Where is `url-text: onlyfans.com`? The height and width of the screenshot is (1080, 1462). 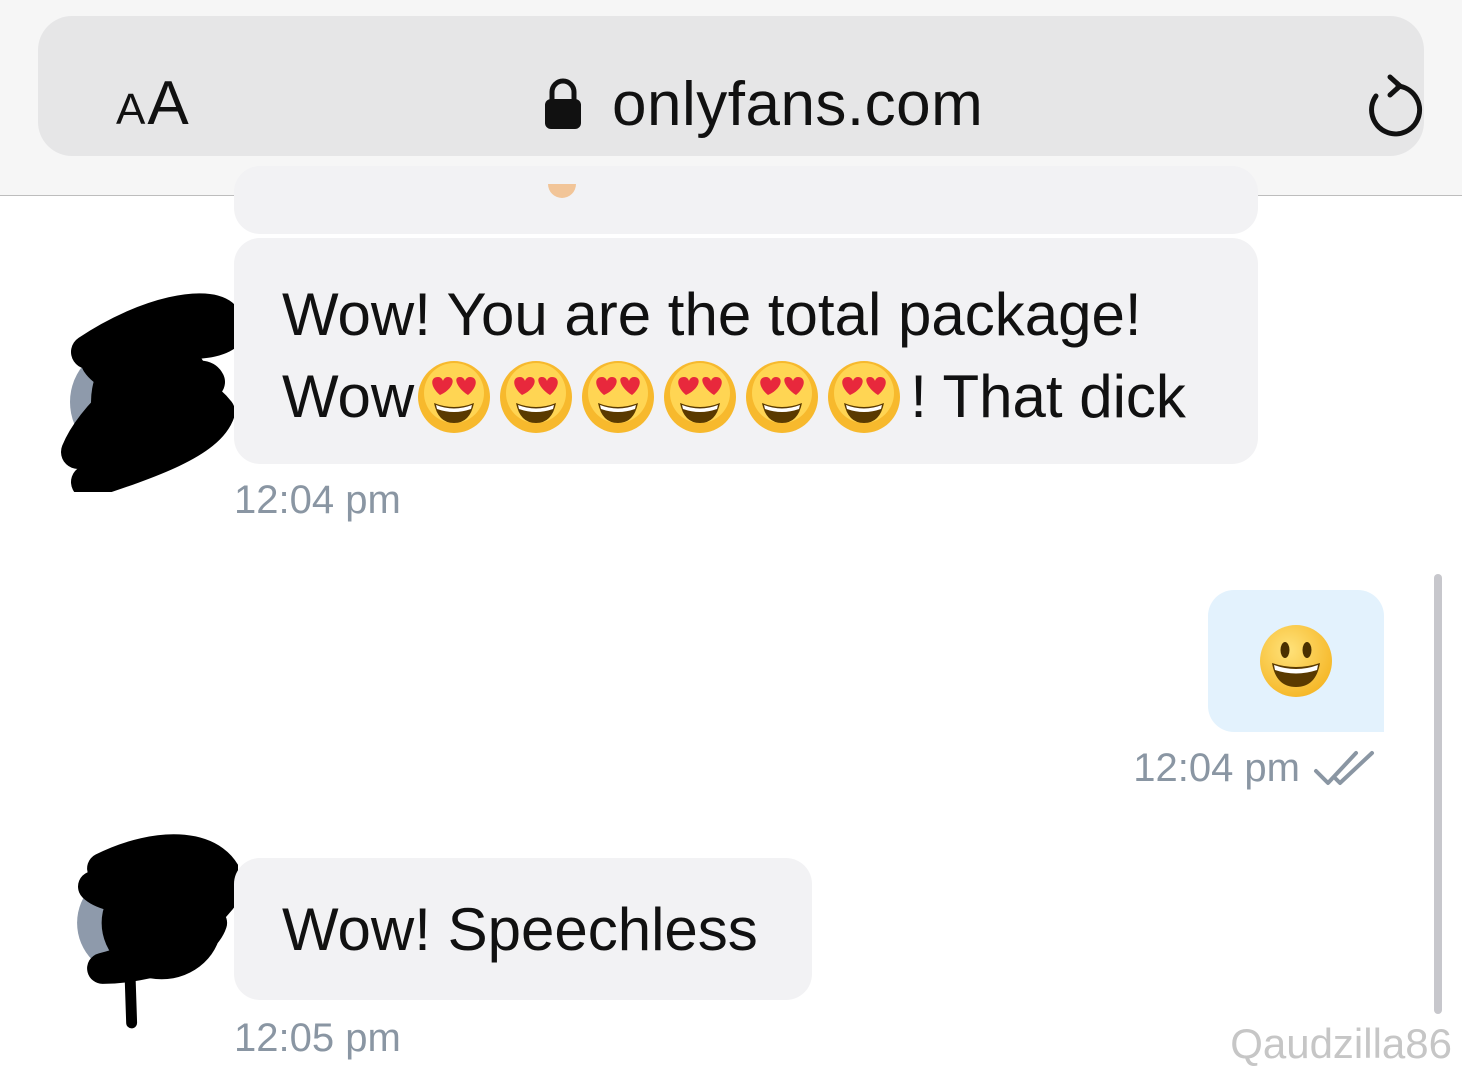 url-text: onlyfans.com is located at coordinates (798, 104).